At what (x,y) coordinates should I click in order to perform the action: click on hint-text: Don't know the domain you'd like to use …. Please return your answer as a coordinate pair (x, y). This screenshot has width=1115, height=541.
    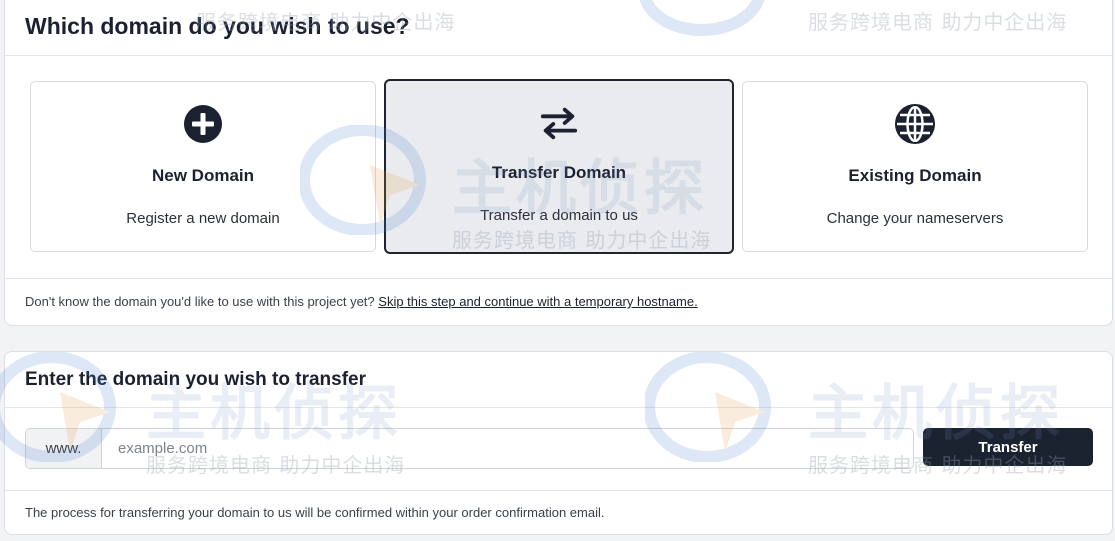
    Looking at the image, I should click on (200, 301).